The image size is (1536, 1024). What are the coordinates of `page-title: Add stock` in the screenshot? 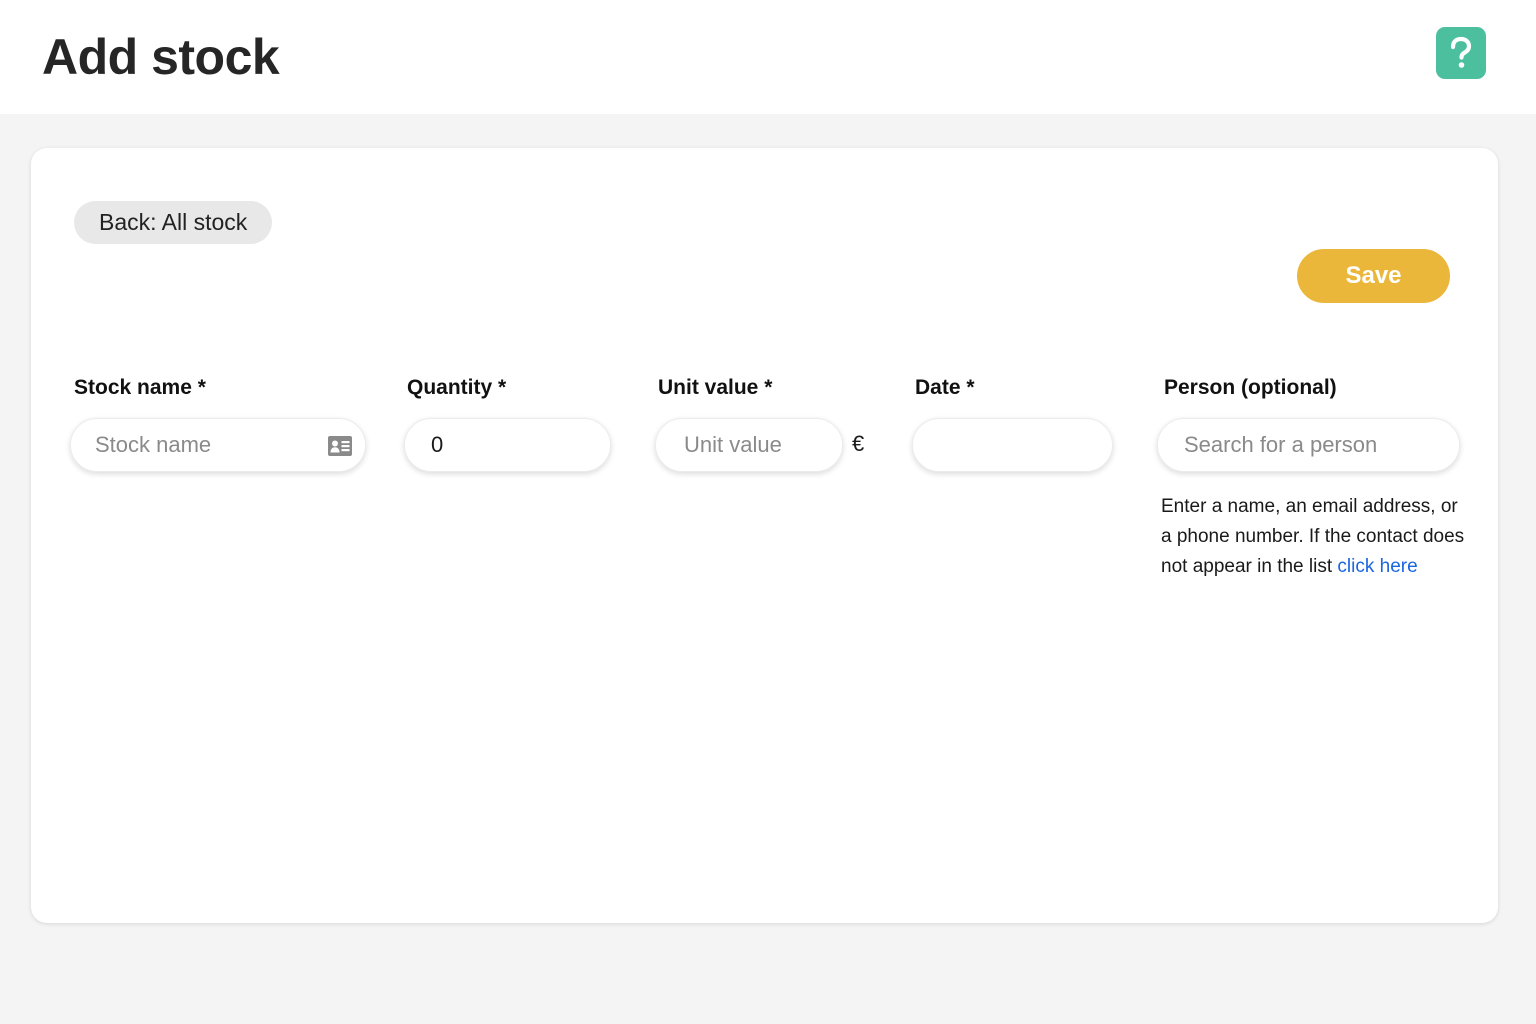 It's located at (161, 57).